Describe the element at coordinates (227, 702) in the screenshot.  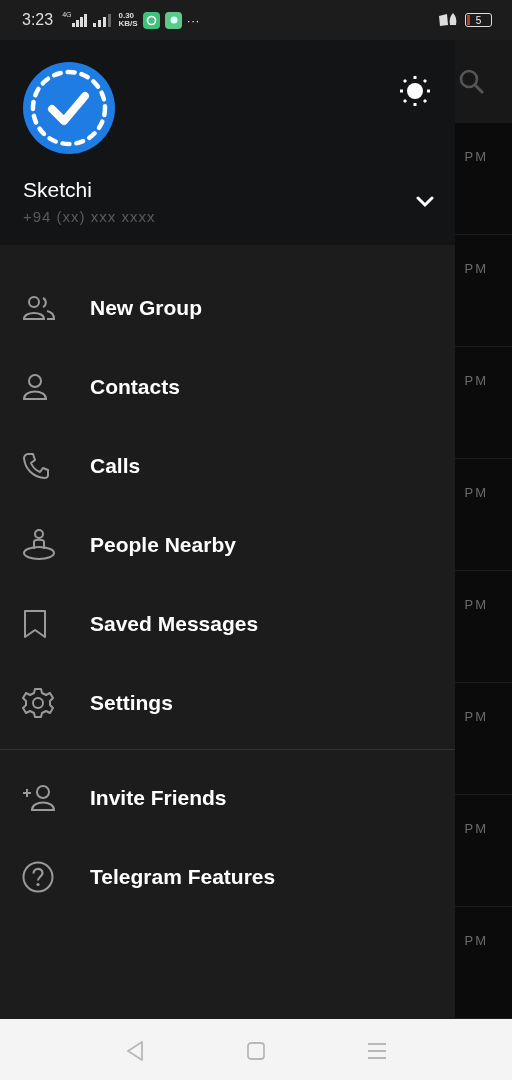
I see `menu-item: Settings` at that location.